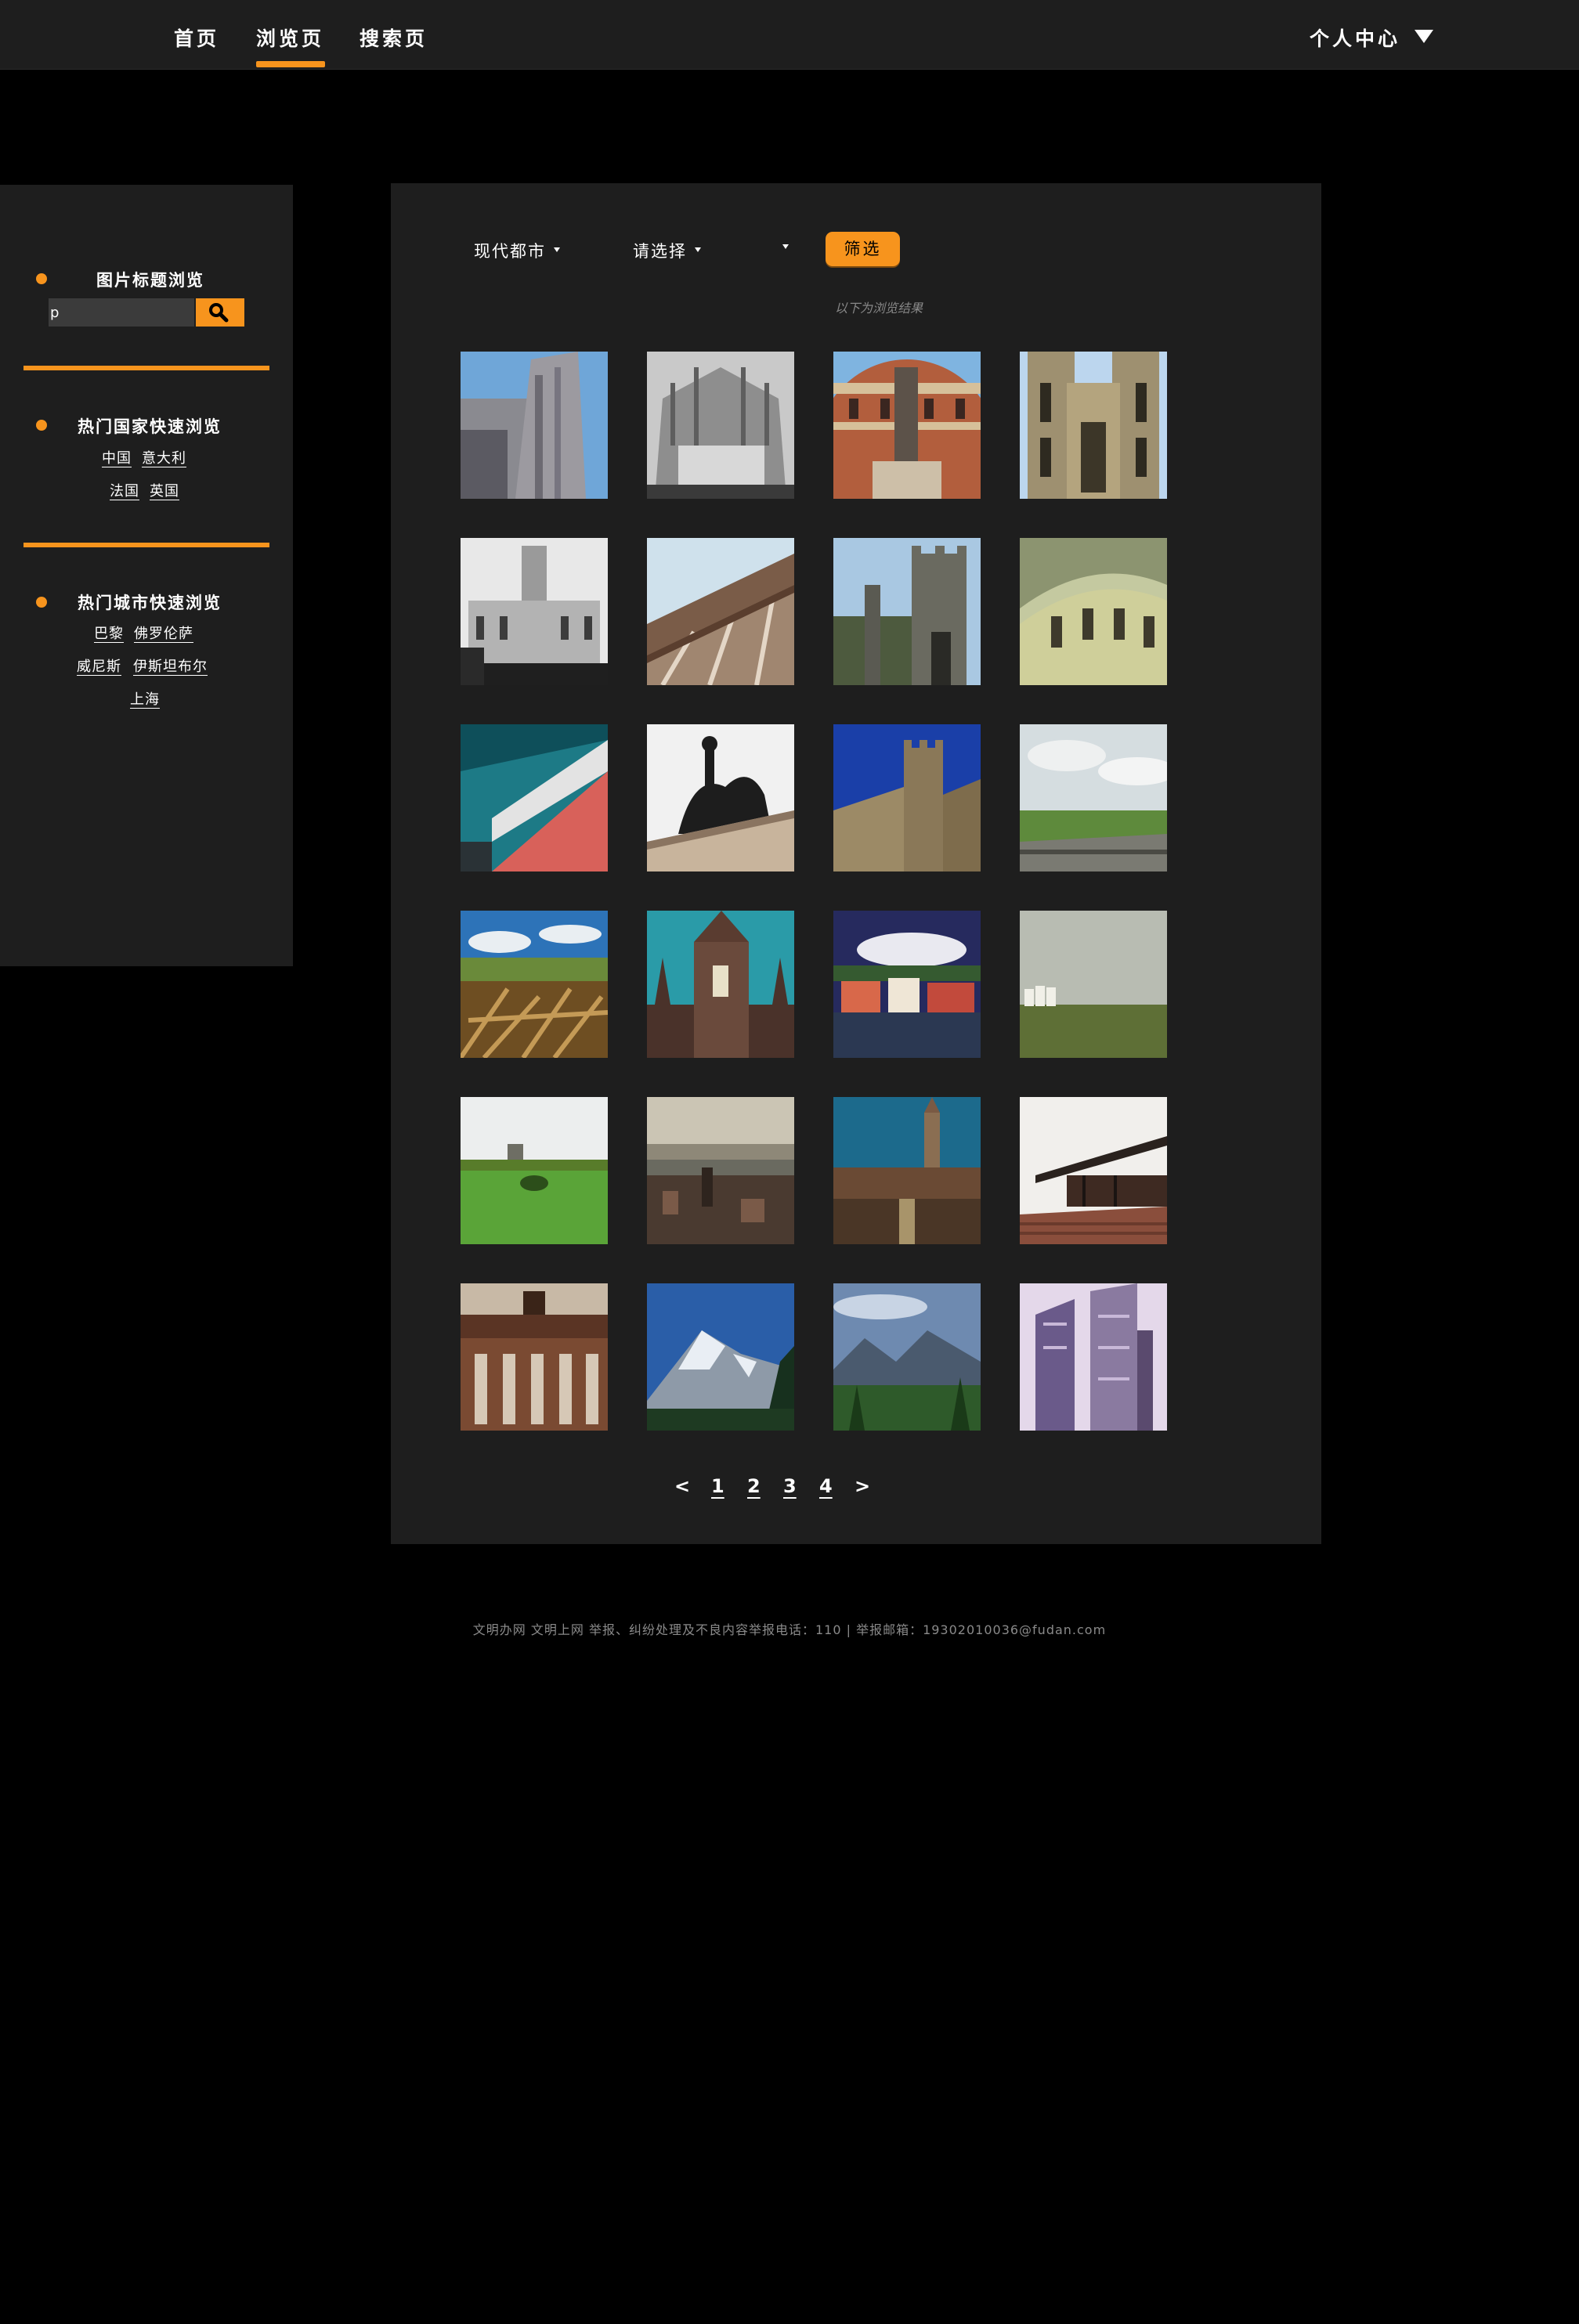  I want to click on country-select-value: 请选择, so click(660, 251).